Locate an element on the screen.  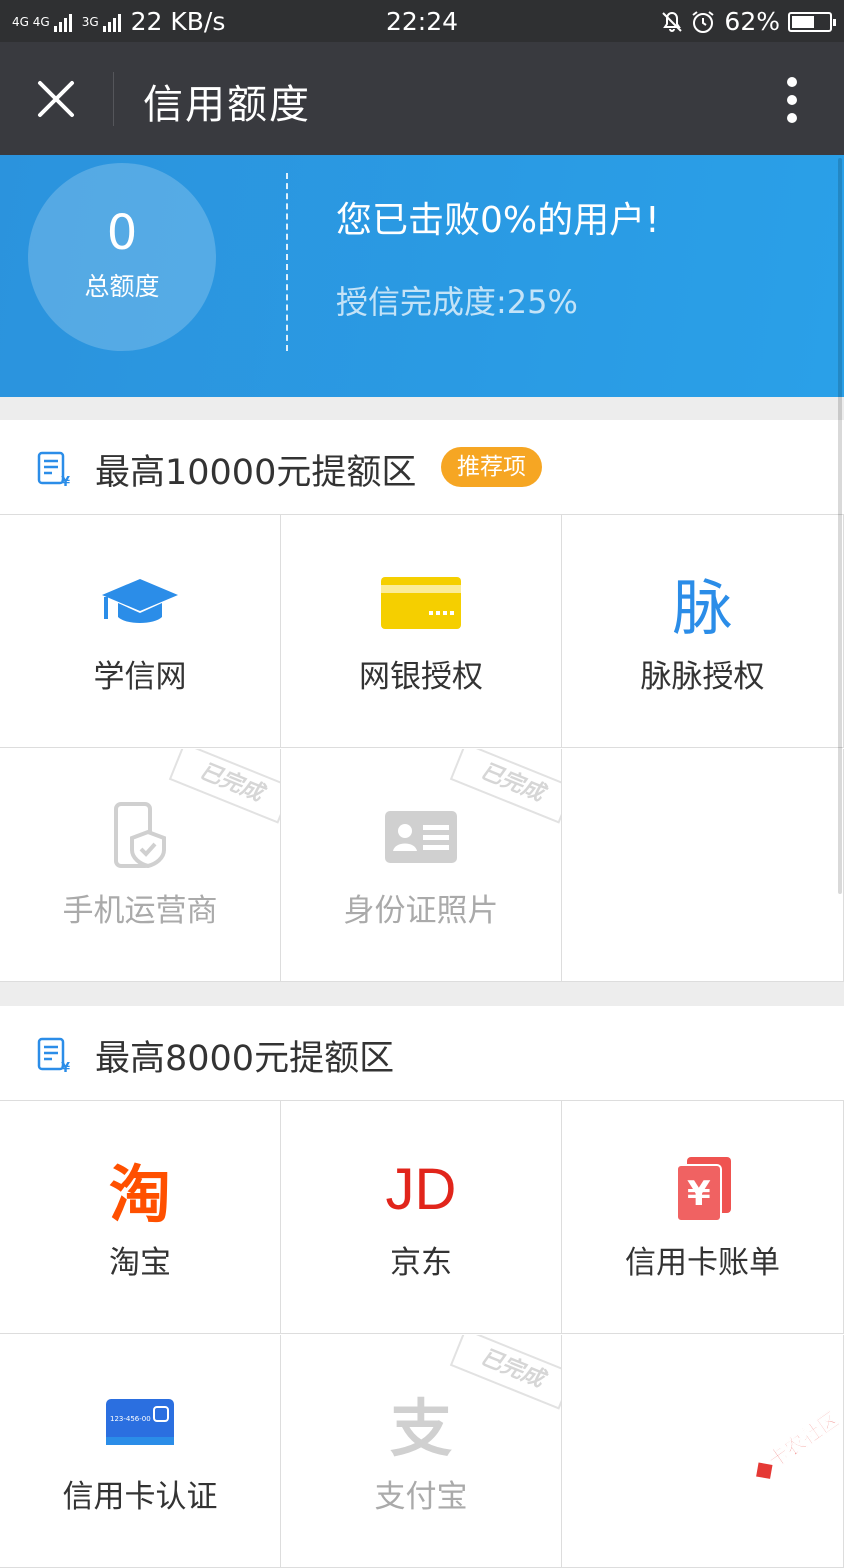
close-icon is located at coordinates (56, 99).